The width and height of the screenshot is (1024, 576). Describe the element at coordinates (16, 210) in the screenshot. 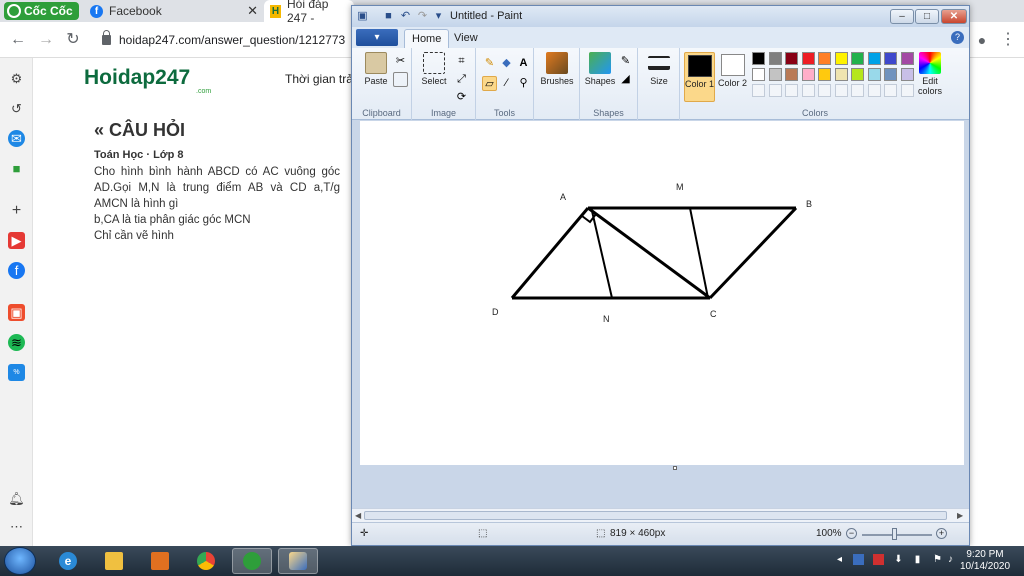

I see `add-icon: +` at that location.